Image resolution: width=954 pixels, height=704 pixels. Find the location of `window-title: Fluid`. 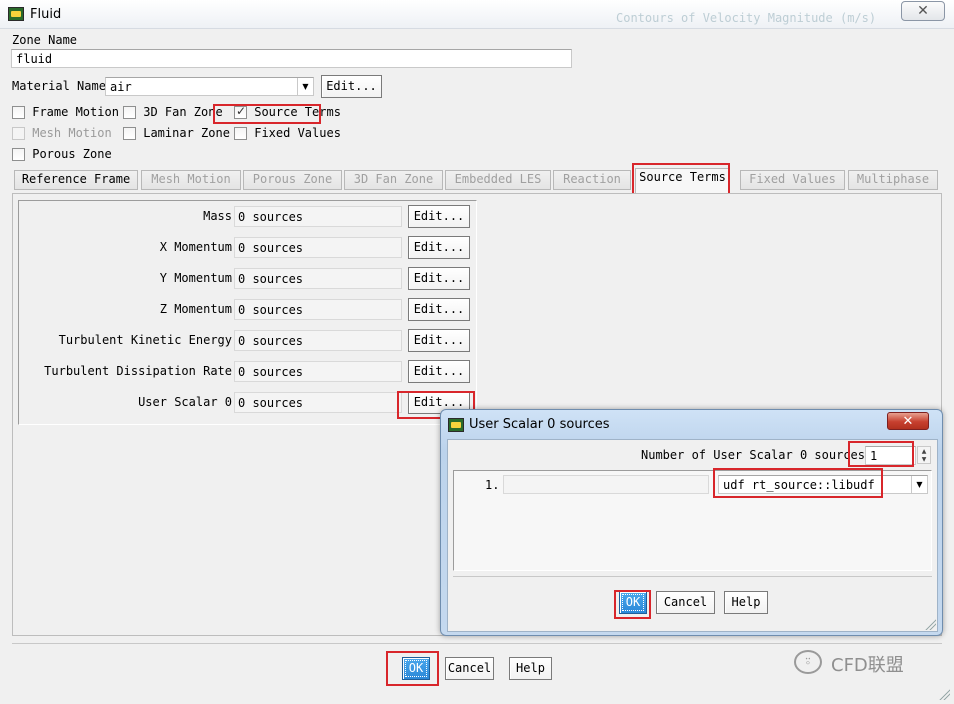

window-title: Fluid is located at coordinates (46, 14).